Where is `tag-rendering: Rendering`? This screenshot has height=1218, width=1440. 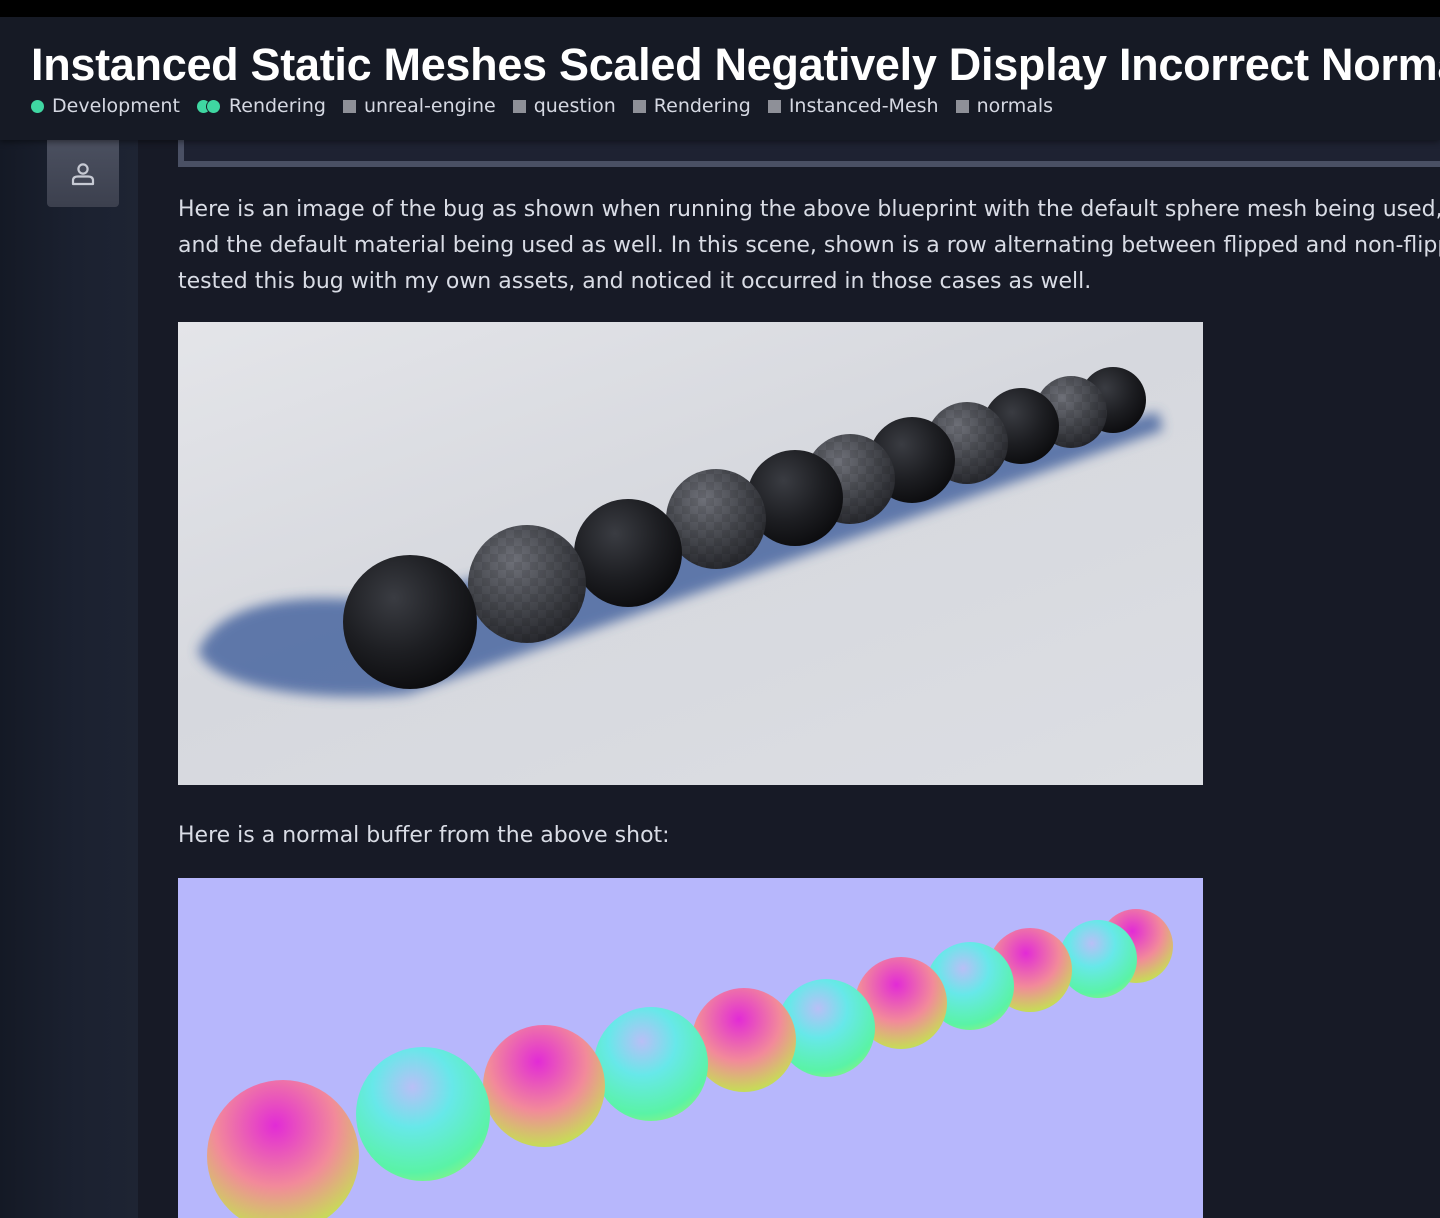 tag-rendering: Rendering is located at coordinates (691, 106).